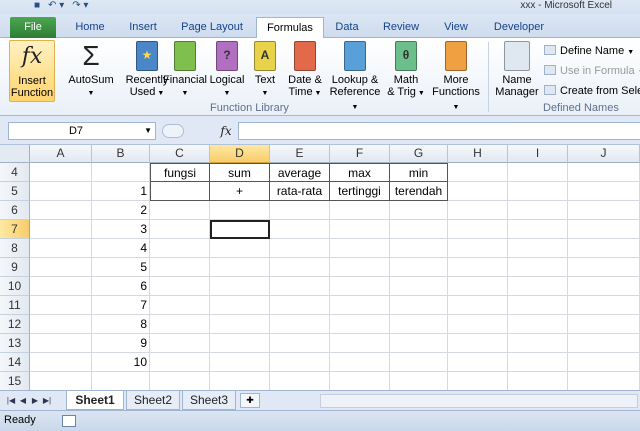  Describe the element at coordinates (419, 191) in the screenshot. I see `cell-g5: terendah` at that location.